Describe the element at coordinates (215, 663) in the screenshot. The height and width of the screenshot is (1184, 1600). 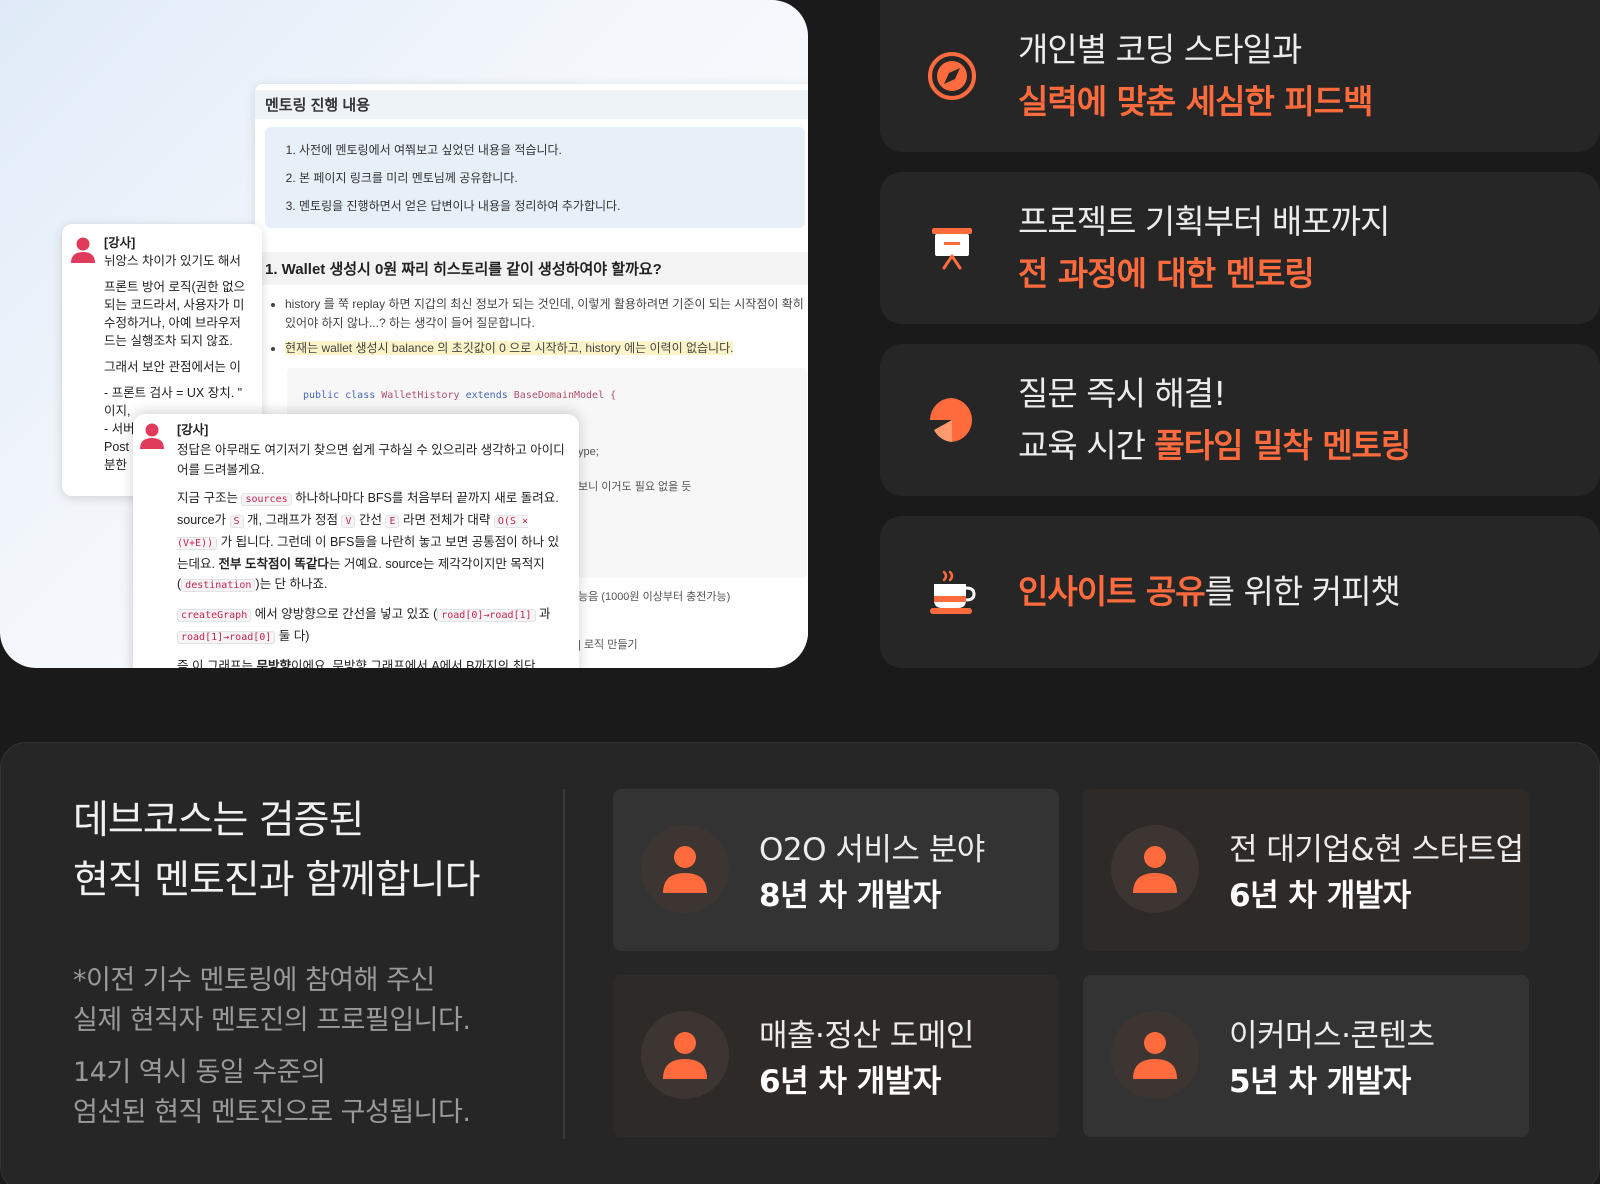
I see `answer-text: 즉 이 그래프는` at that location.